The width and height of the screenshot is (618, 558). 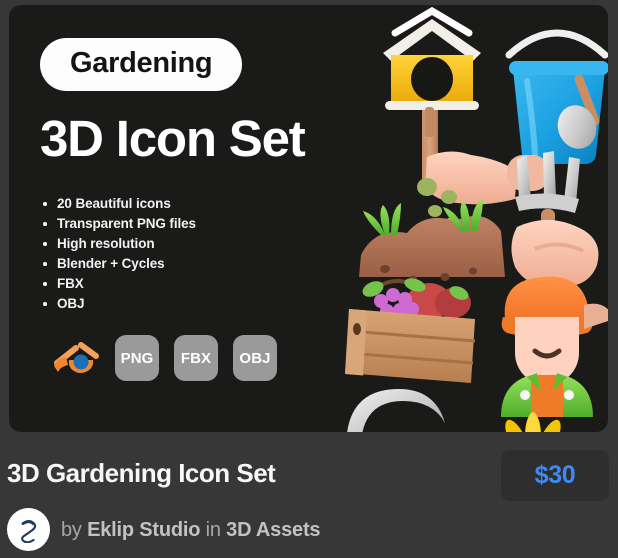 I want to click on feature-label: OBJ, so click(x=71, y=304).